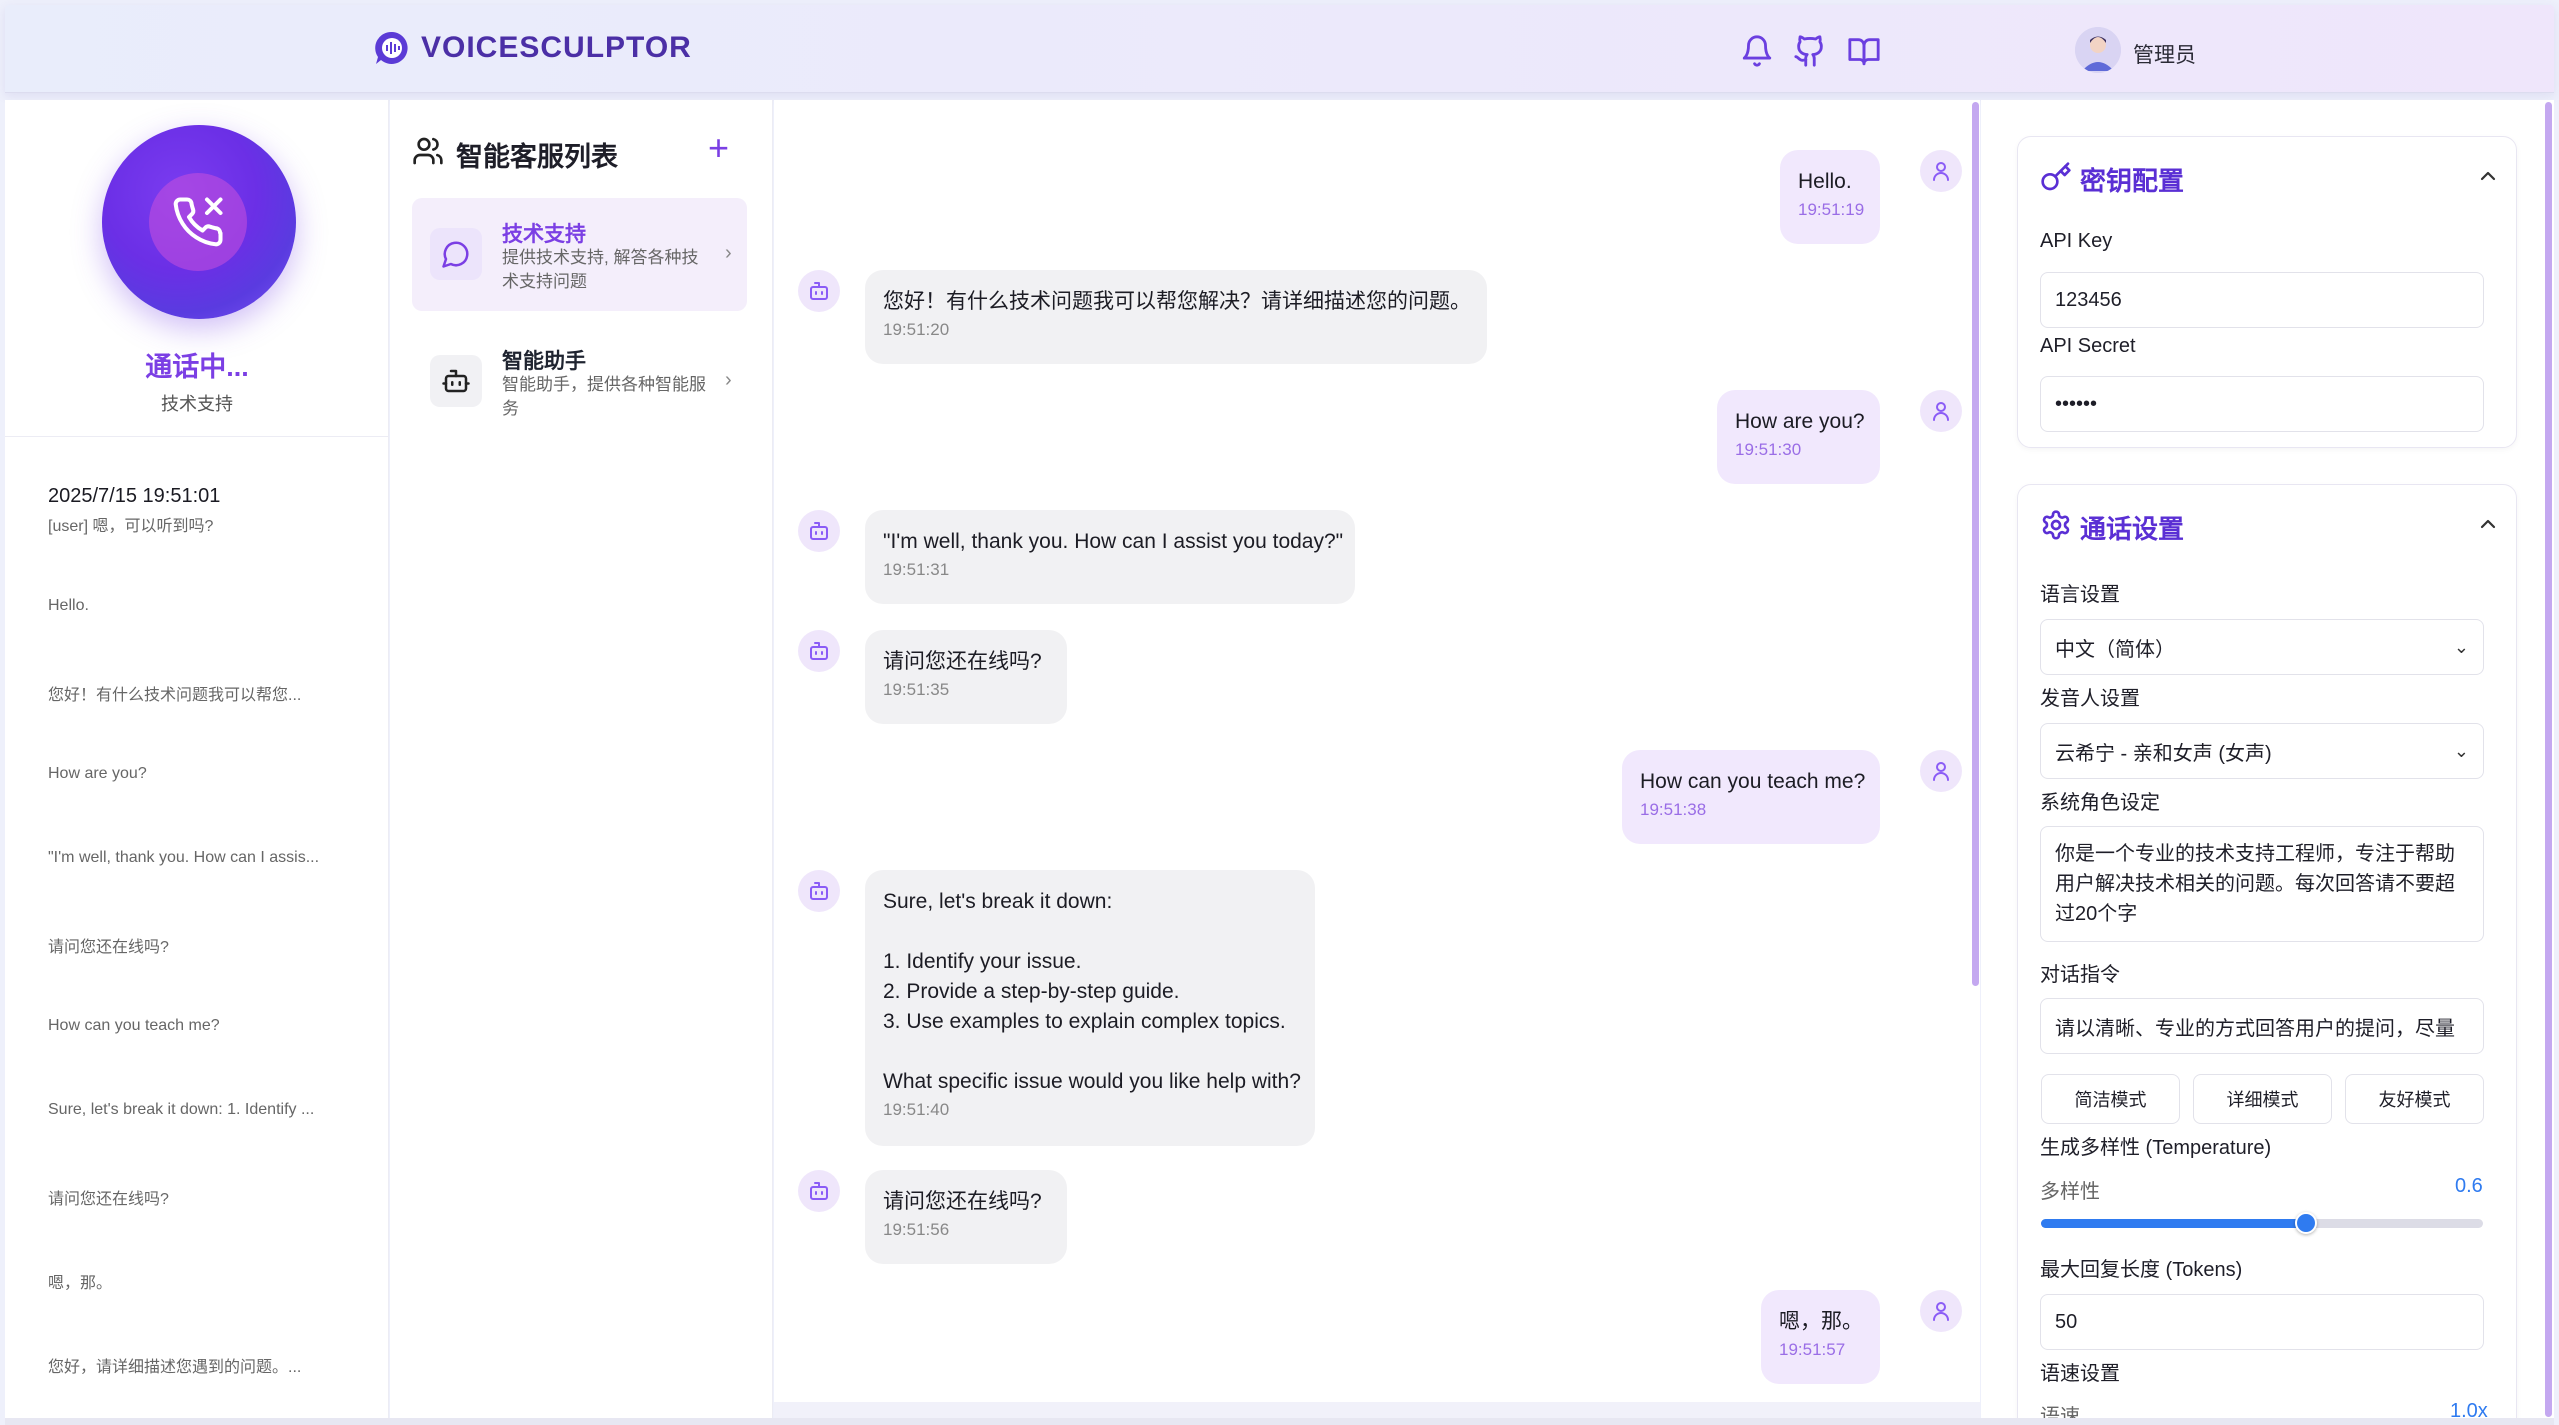 The image size is (2559, 1425). I want to click on top-header: VOICESCULPTOR 管理员, so click(1279, 49).